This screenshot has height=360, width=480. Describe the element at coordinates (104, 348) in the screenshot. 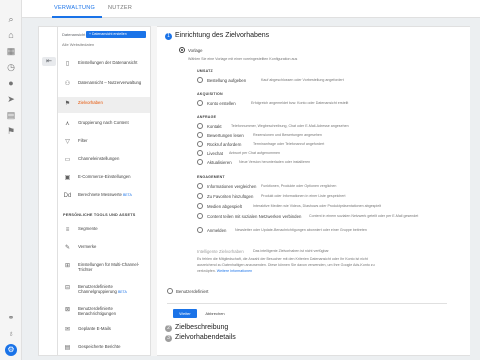

I see `menu-item-saved-reports: ▤ Gespeicherte Berichte` at that location.